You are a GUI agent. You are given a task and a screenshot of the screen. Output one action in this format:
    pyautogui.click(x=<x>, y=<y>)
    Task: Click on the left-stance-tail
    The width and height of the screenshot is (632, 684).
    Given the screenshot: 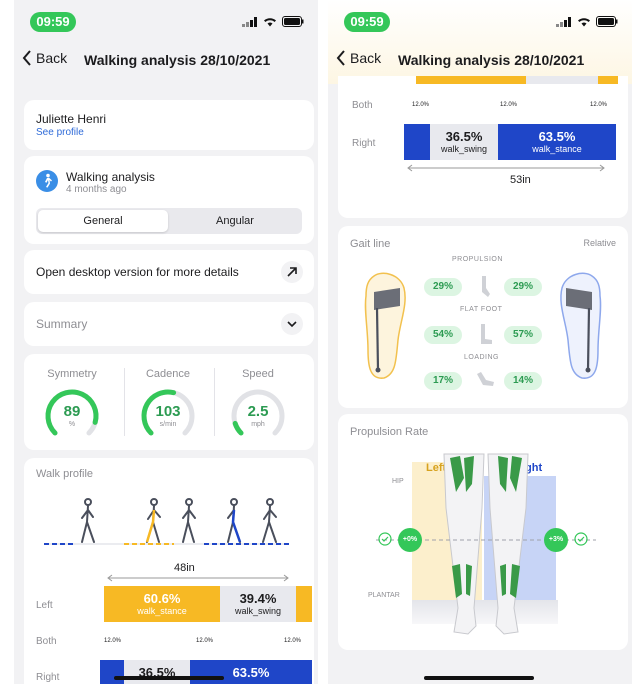 What is the action you would take?
    pyautogui.click(x=304, y=604)
    